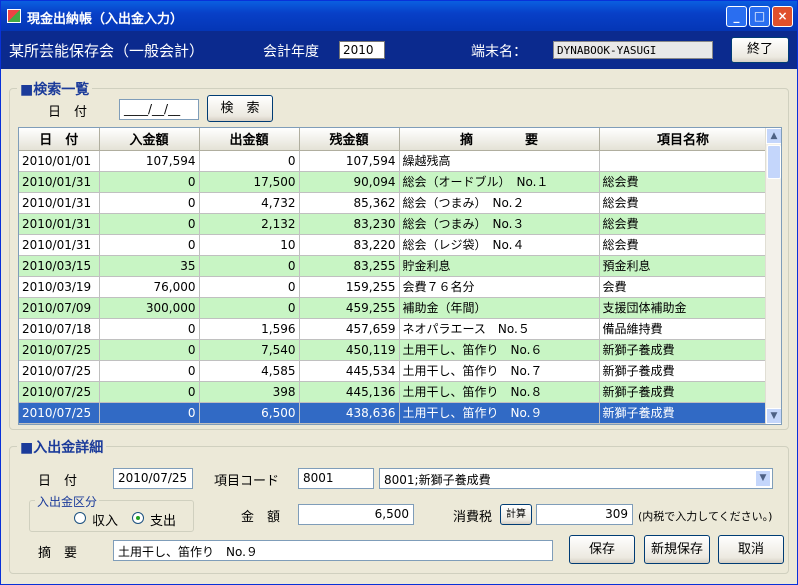 The height and width of the screenshot is (585, 798). What do you see at coordinates (499, 308) in the screenshot?
I see `table-cell: 補助金（年間）` at bounding box center [499, 308].